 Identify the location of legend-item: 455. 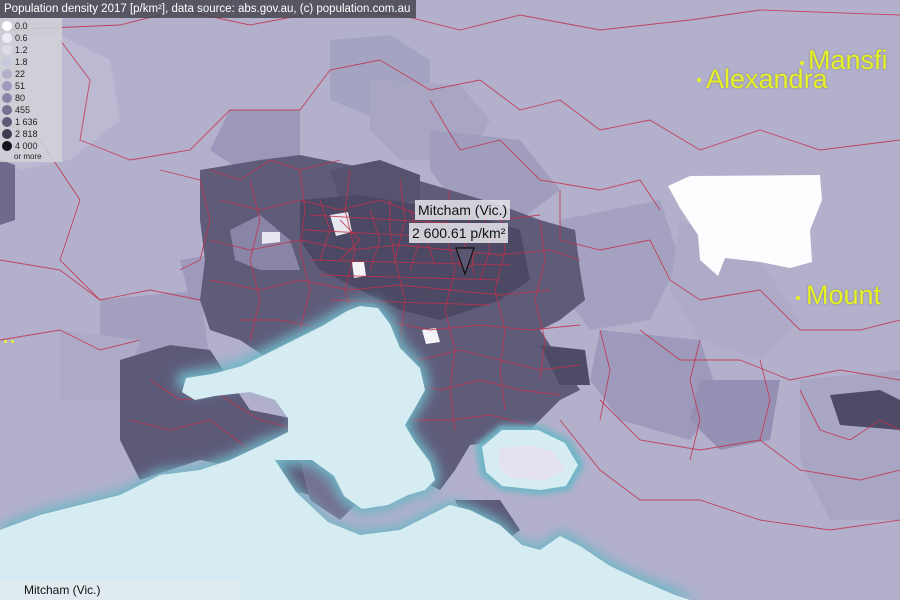
(31, 110).